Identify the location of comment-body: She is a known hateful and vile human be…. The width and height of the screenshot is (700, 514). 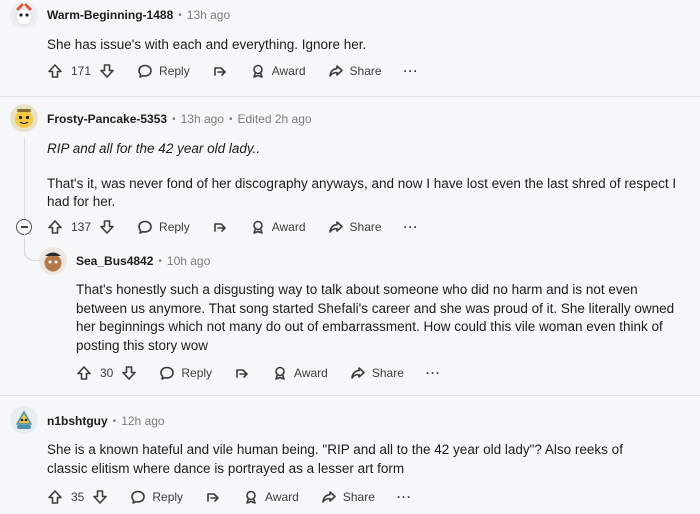
(357, 459).